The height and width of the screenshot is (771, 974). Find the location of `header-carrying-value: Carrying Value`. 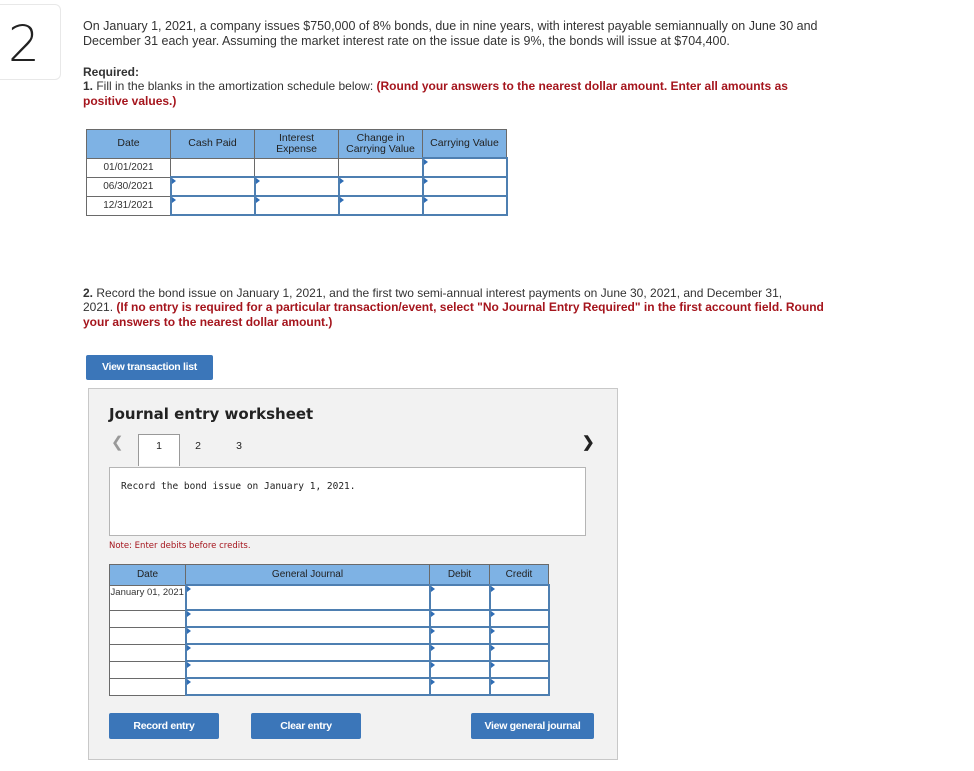

header-carrying-value: Carrying Value is located at coordinates (464, 144).